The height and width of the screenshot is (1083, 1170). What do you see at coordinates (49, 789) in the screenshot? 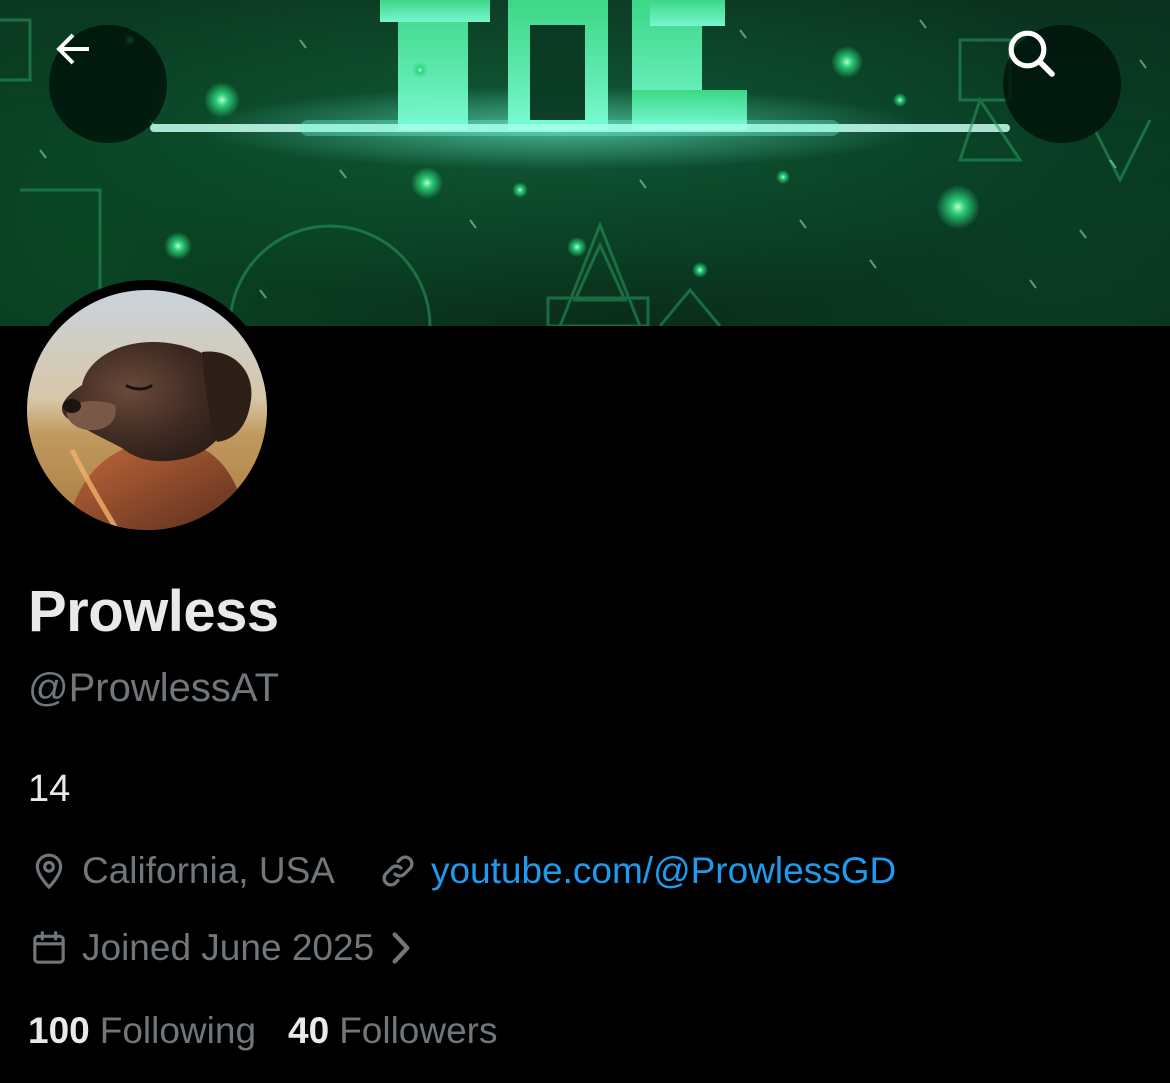
I see `profile-bio: 14` at bounding box center [49, 789].